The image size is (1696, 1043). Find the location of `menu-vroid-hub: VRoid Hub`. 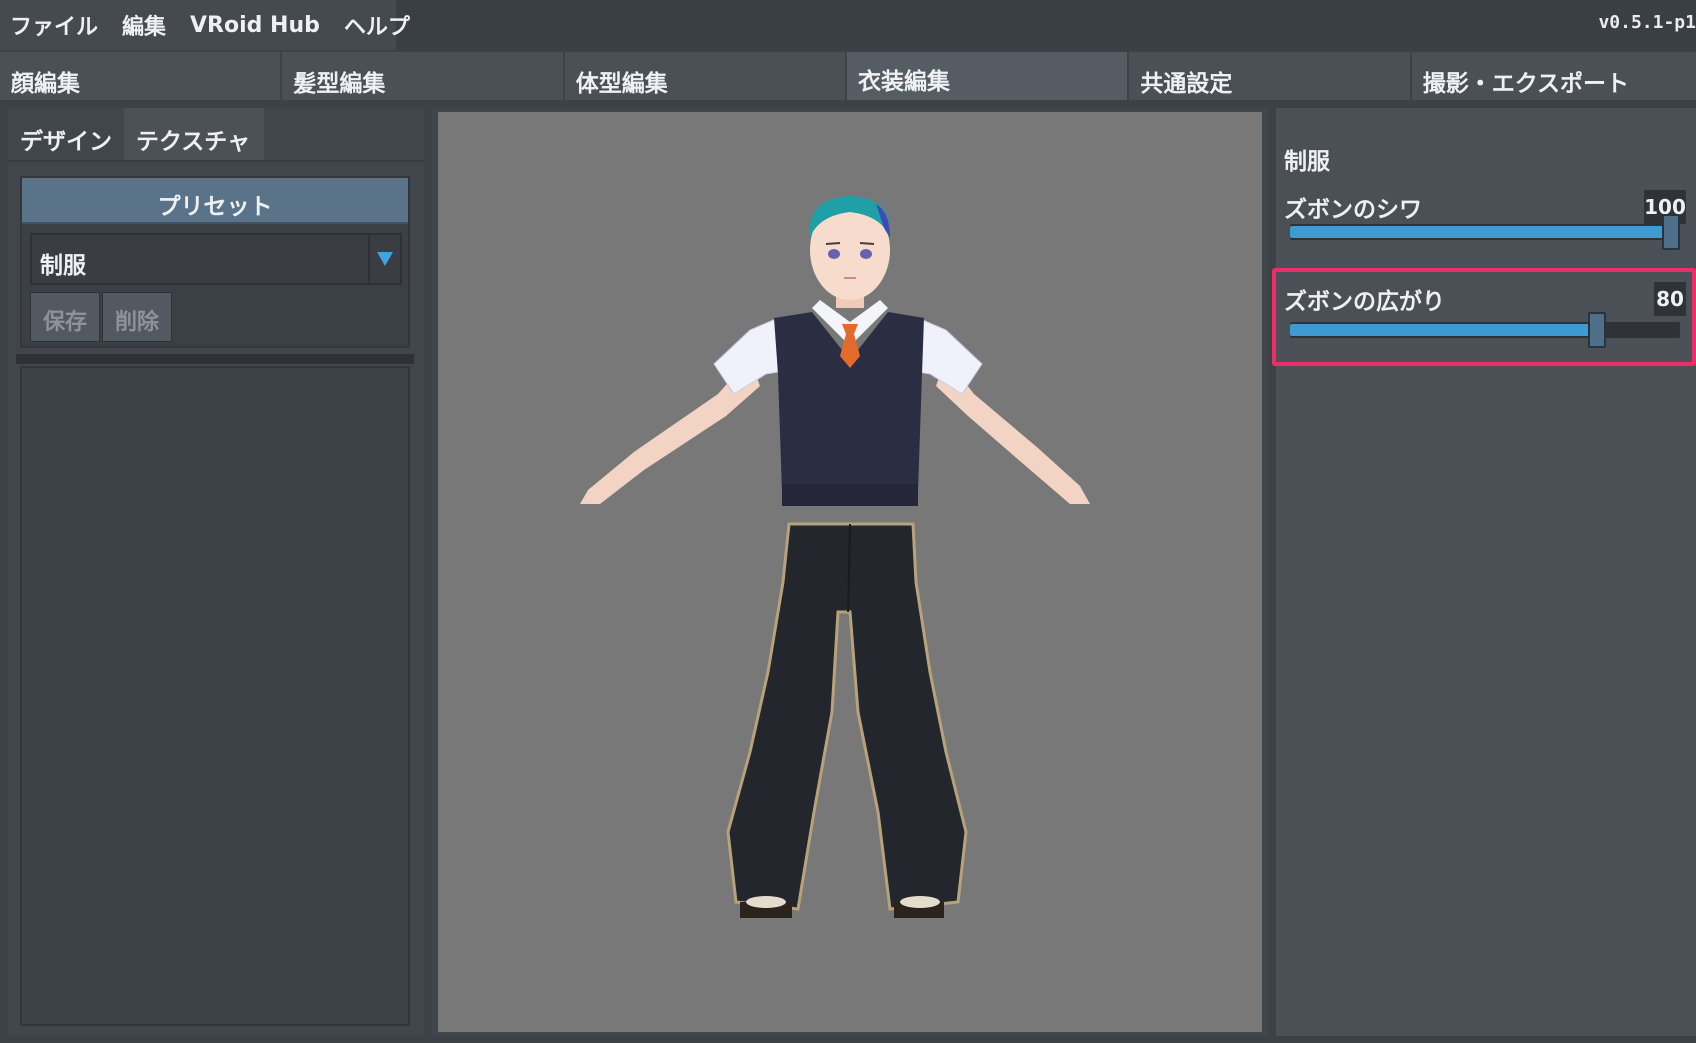

menu-vroid-hub: VRoid Hub is located at coordinates (255, 25).